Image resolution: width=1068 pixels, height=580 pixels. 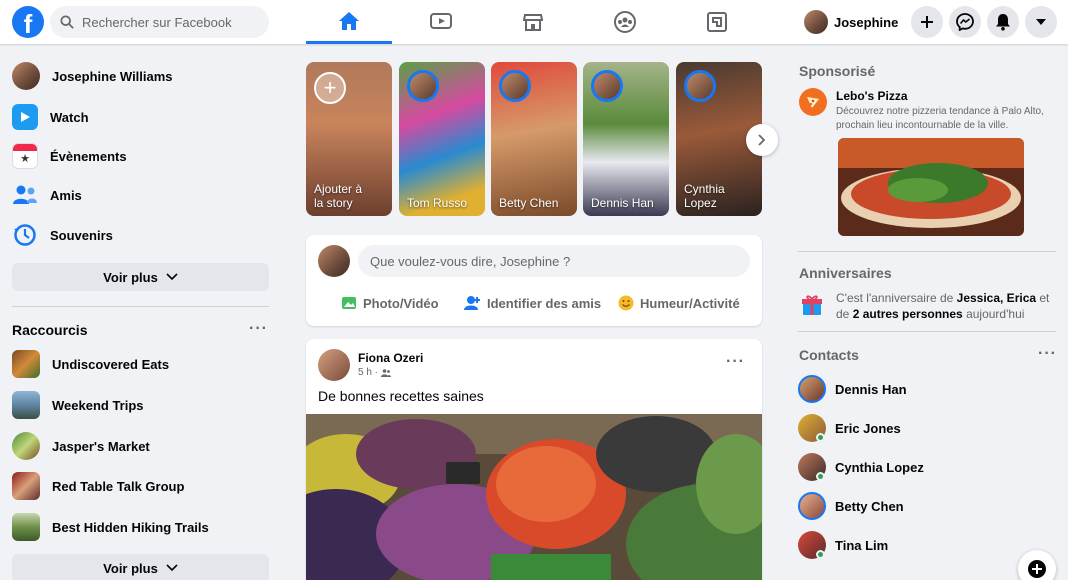 I want to click on tab-watch, so click(x=441, y=22).